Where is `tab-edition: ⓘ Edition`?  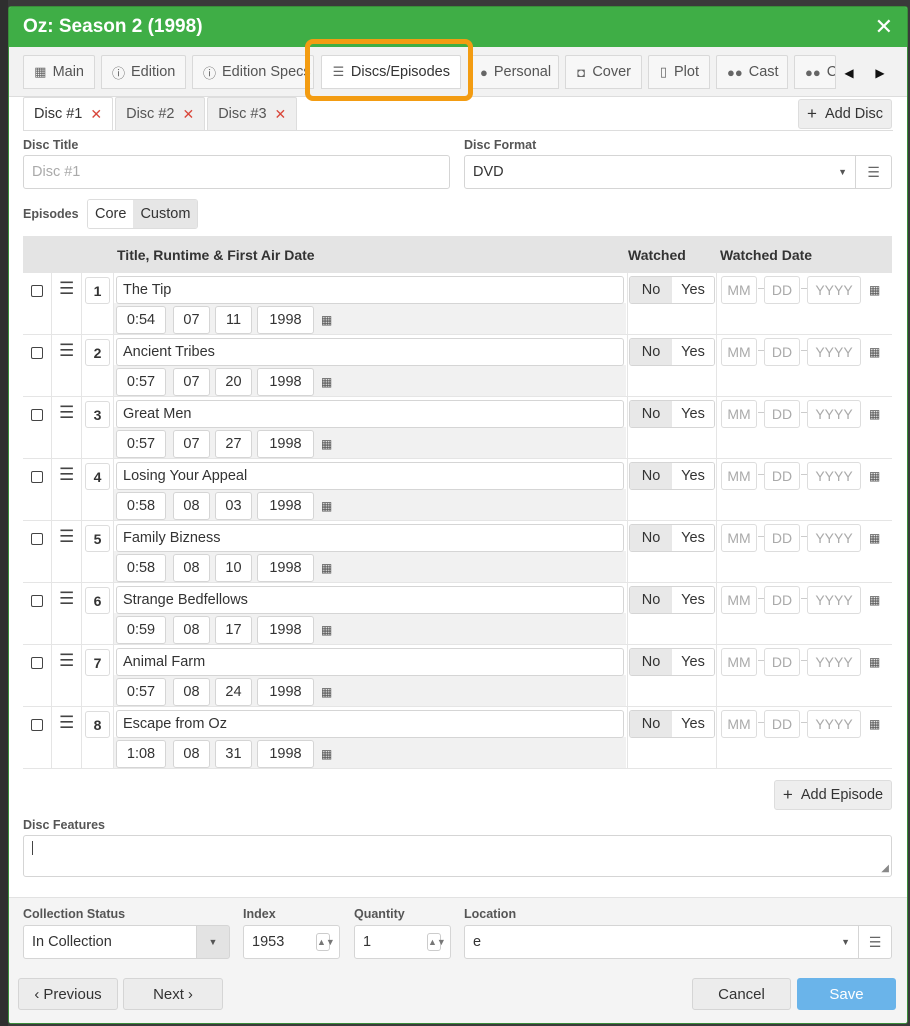 tab-edition: ⓘ Edition is located at coordinates (143, 72).